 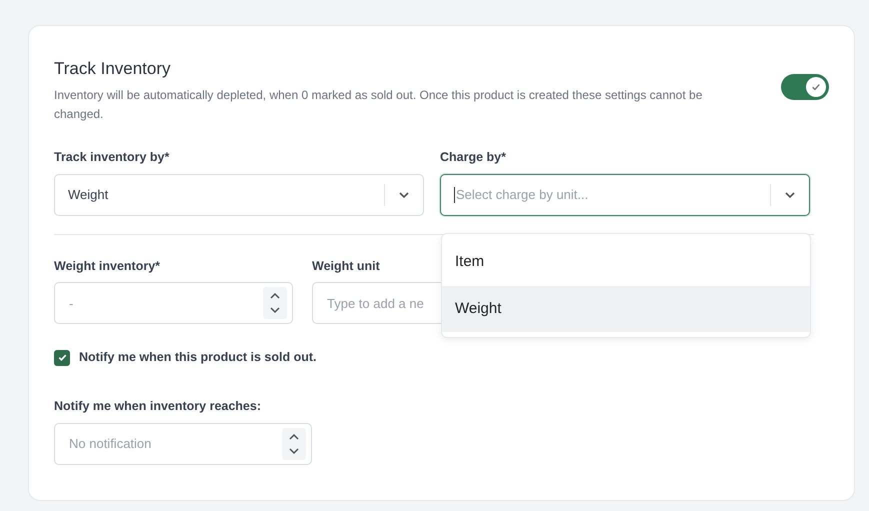 I want to click on checkbox, so click(x=62, y=358).